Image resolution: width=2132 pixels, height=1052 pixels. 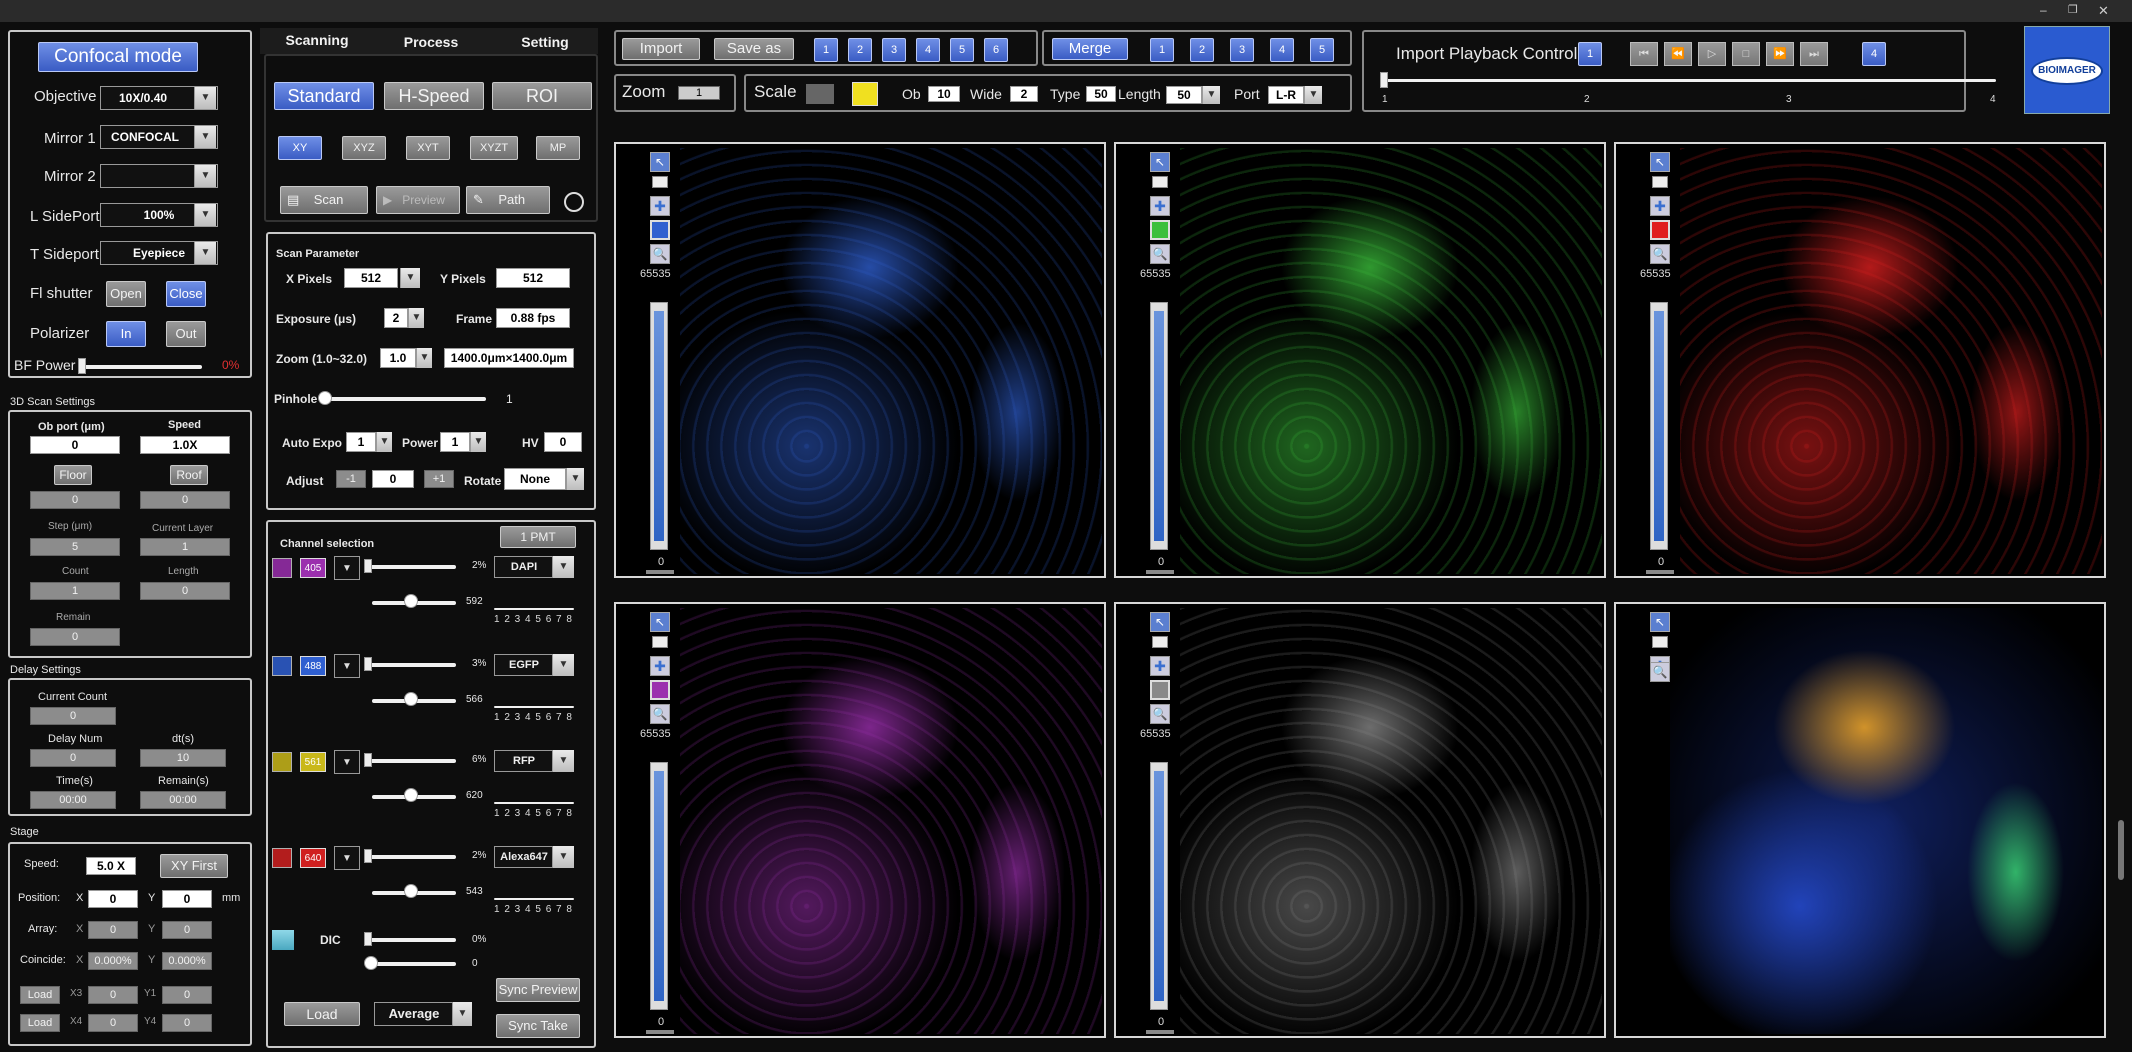 I want to click on rotate-select: None, so click(x=535, y=479).